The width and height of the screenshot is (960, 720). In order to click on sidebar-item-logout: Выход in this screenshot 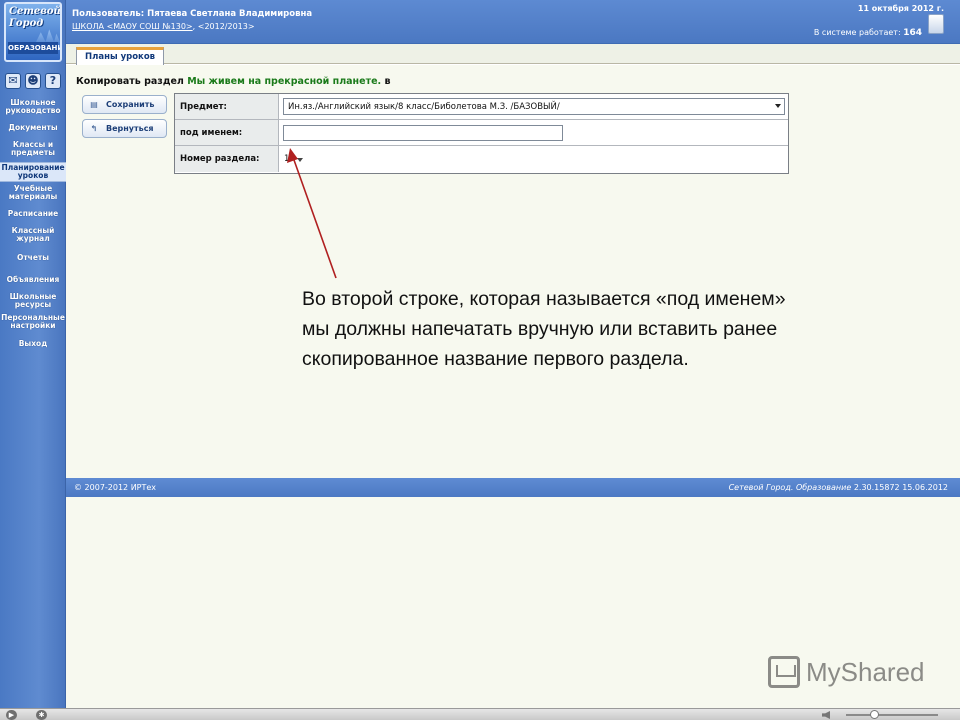, I will do `click(33, 344)`.